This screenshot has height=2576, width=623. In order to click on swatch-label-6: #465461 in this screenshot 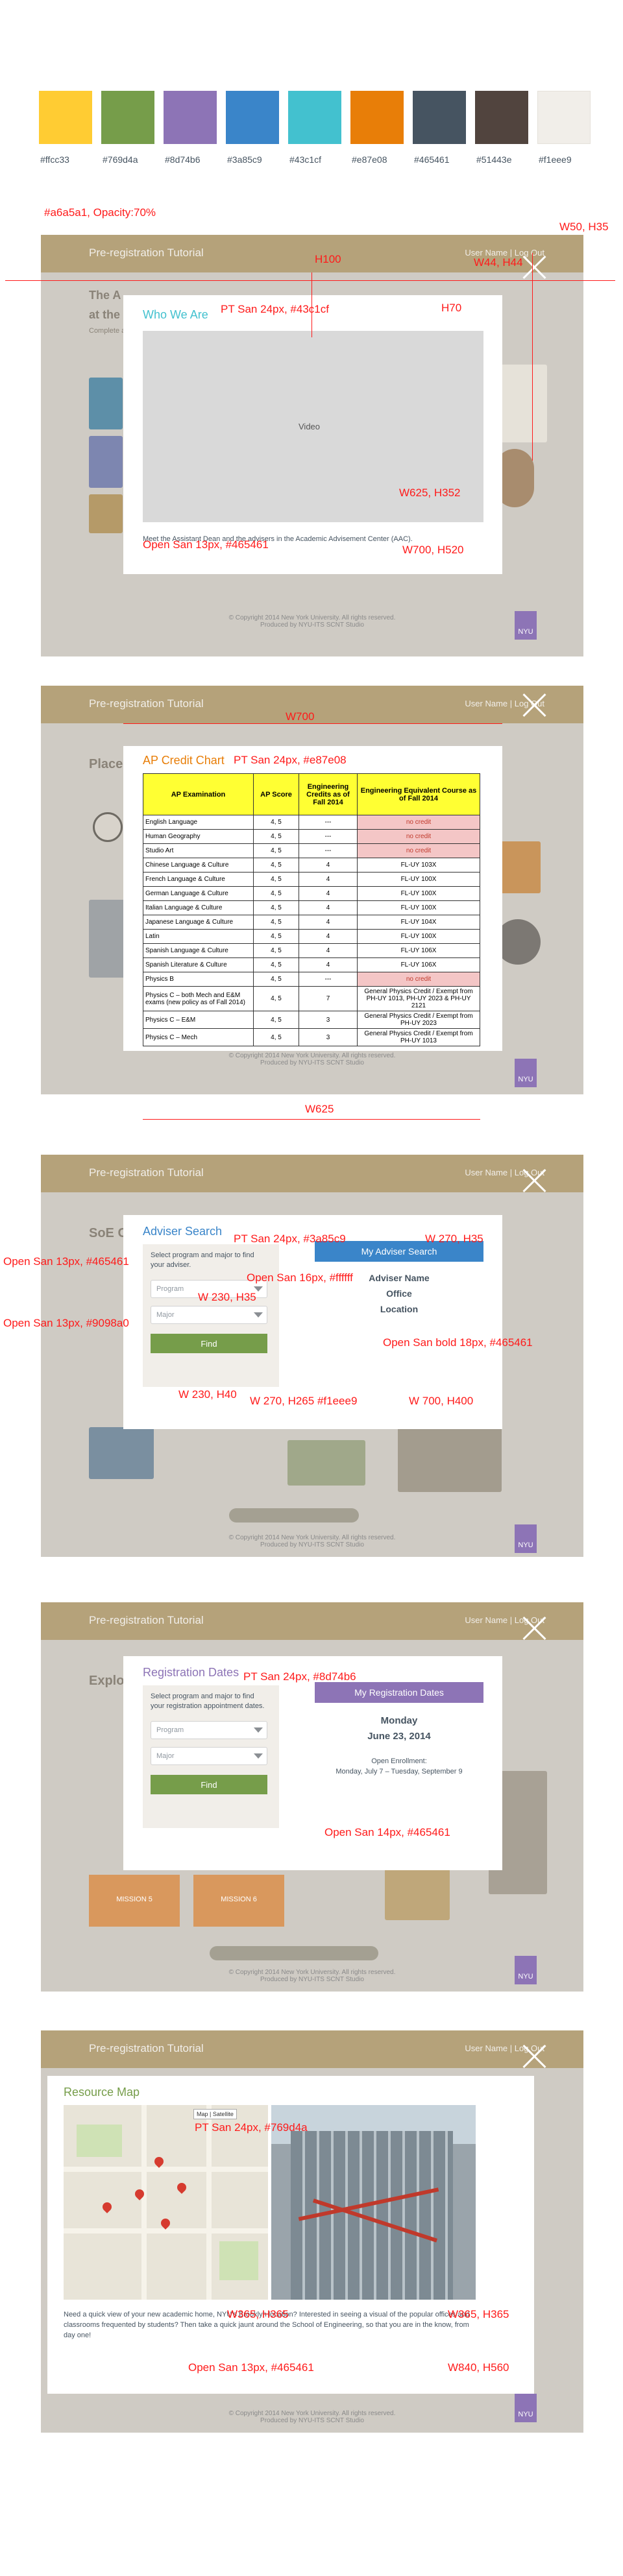, I will do `click(432, 159)`.